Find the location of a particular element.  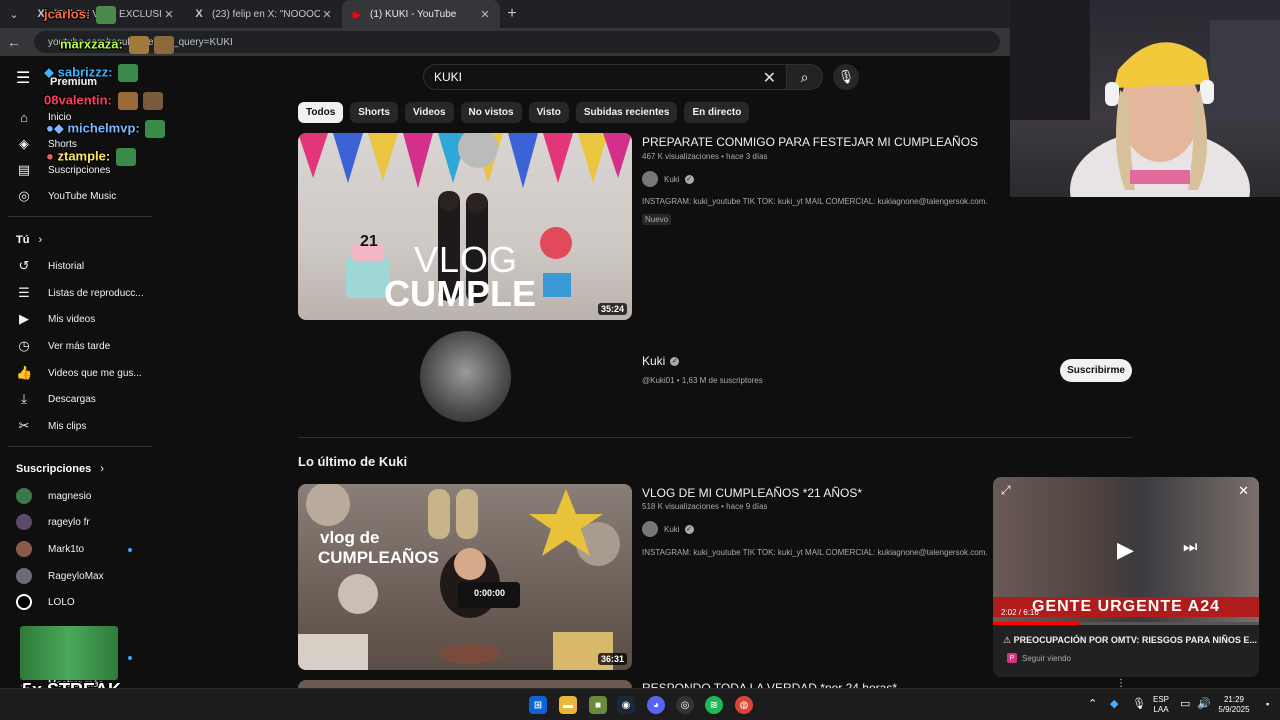

youtube-header: ☰ KUKI ✕ ⌕ 🎙 is located at coordinates (505, 76).